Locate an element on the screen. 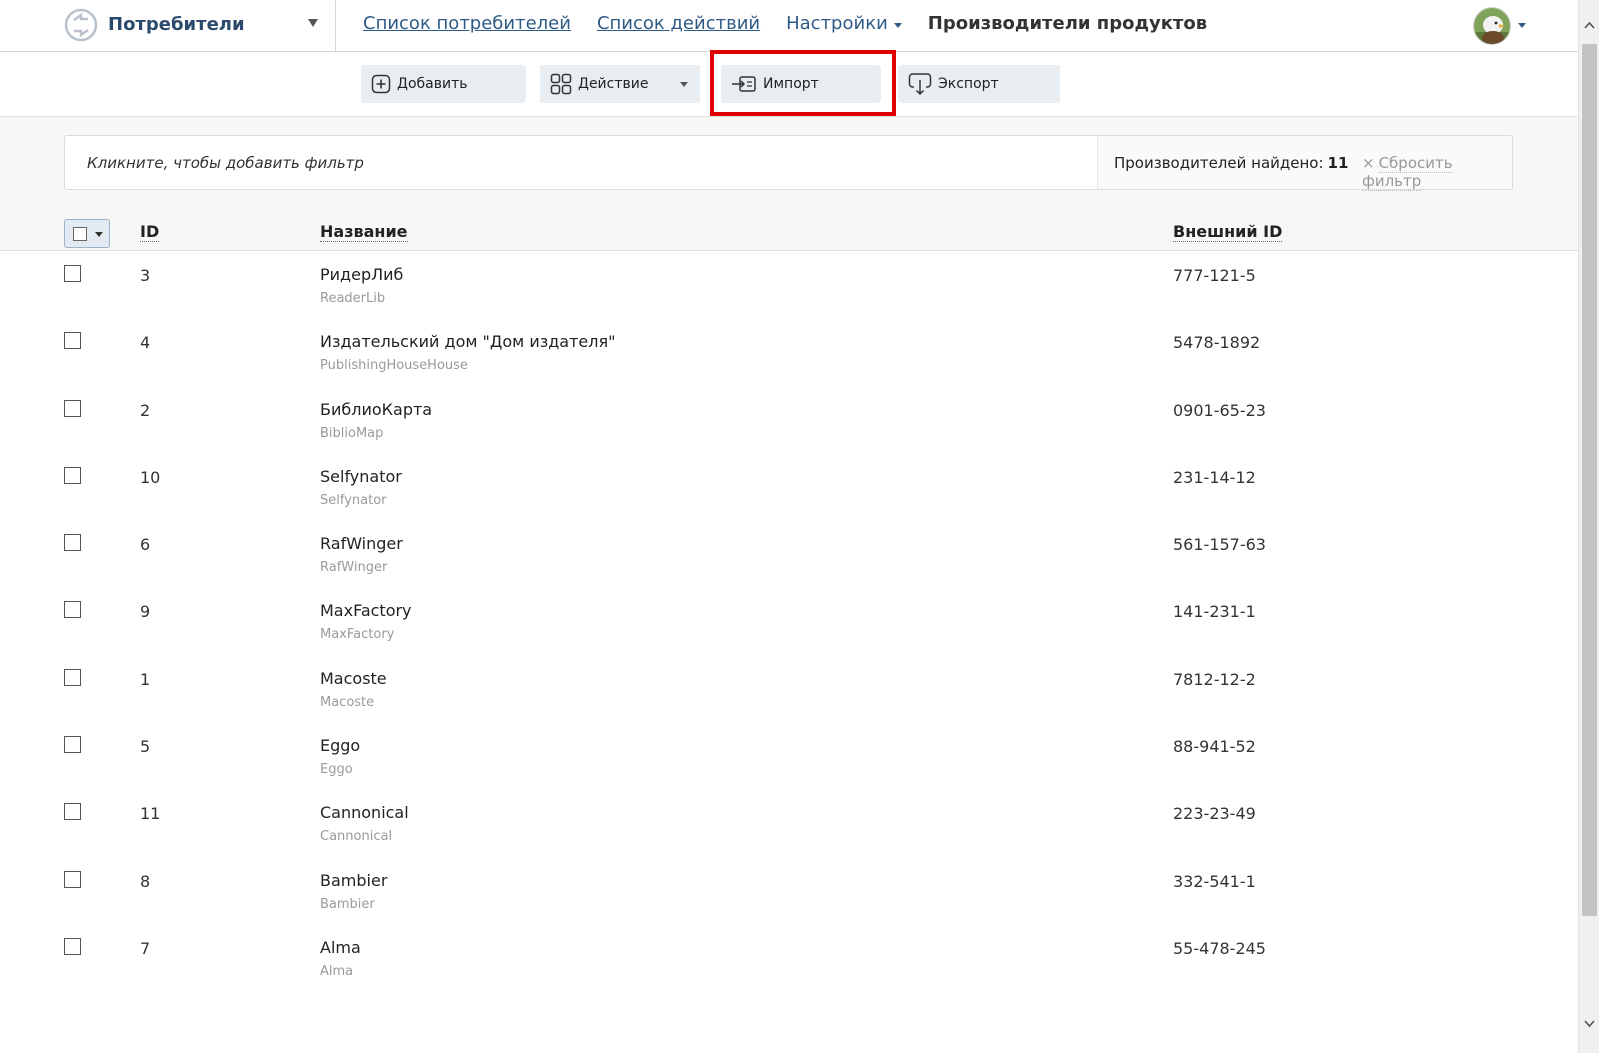 The width and height of the screenshot is (1599, 1053). column-header-name: Название is located at coordinates (364, 232).